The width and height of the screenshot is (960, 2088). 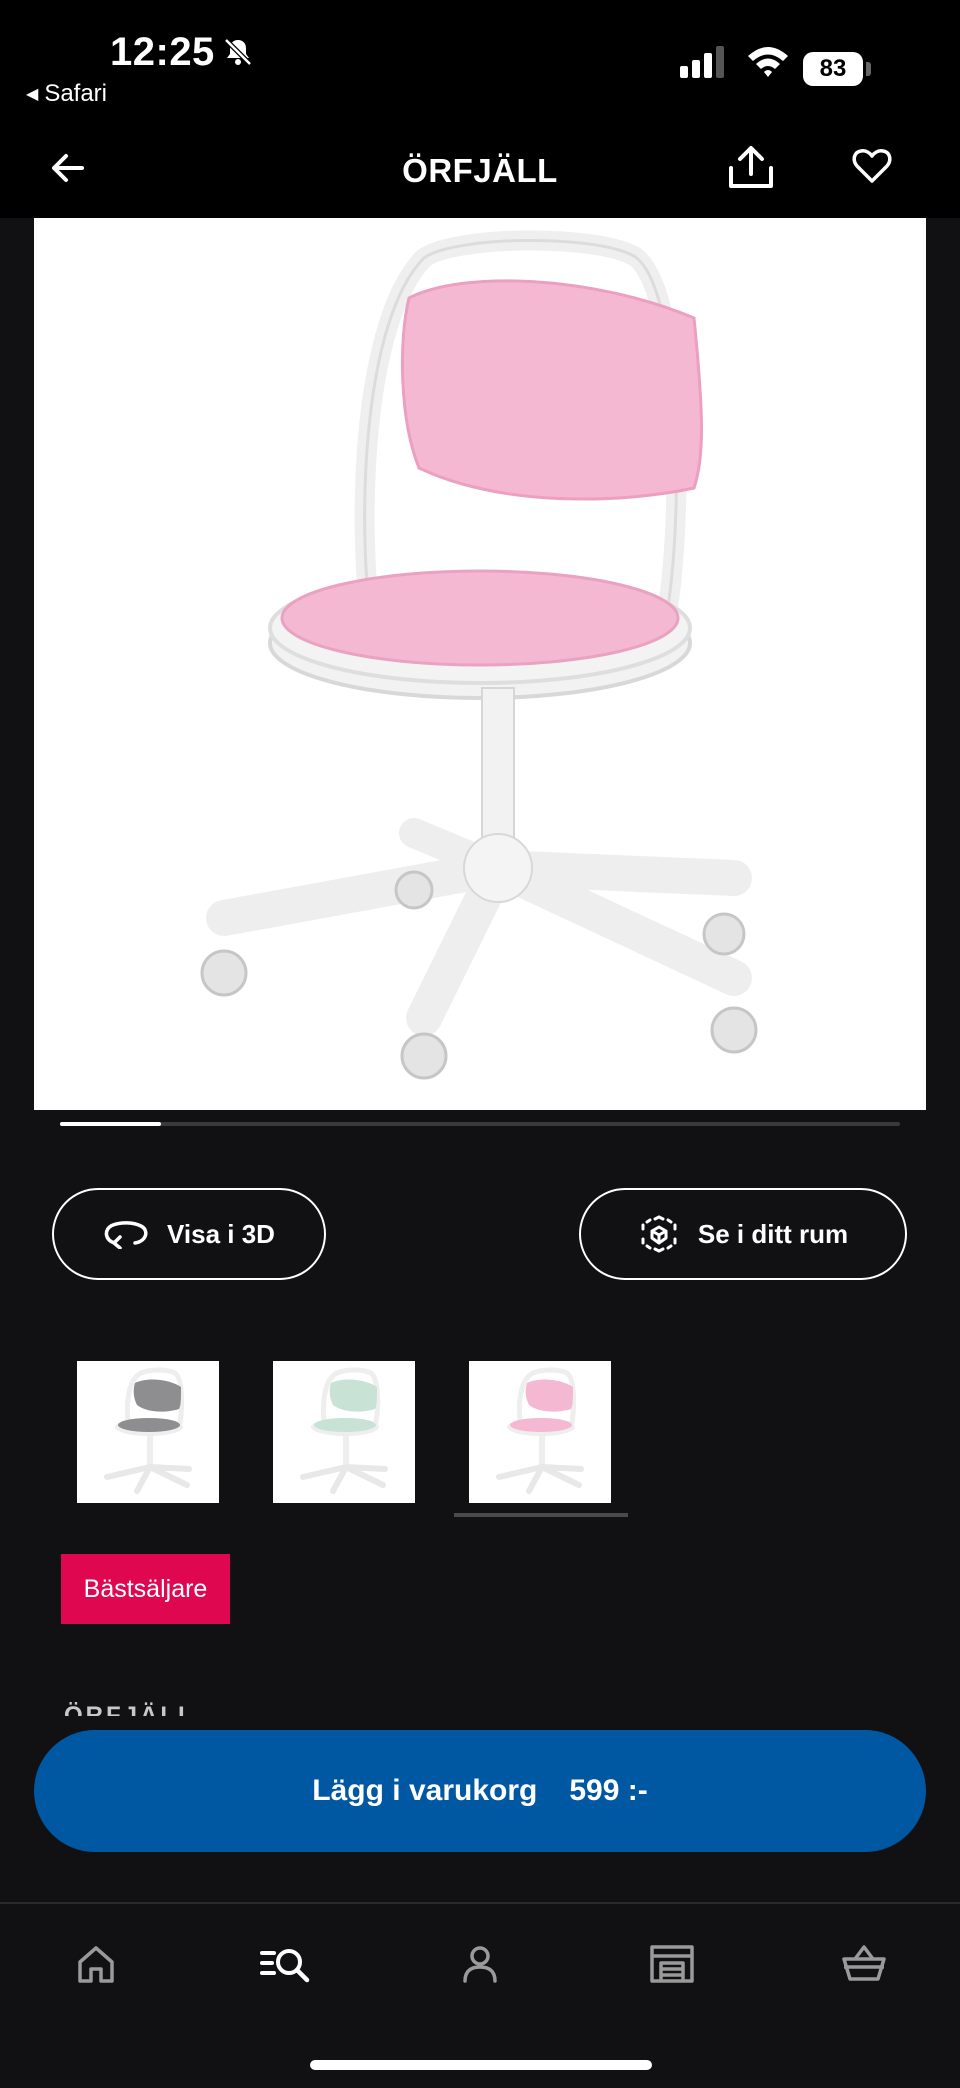 I want to click on basket-icon, so click(x=864, y=1963).